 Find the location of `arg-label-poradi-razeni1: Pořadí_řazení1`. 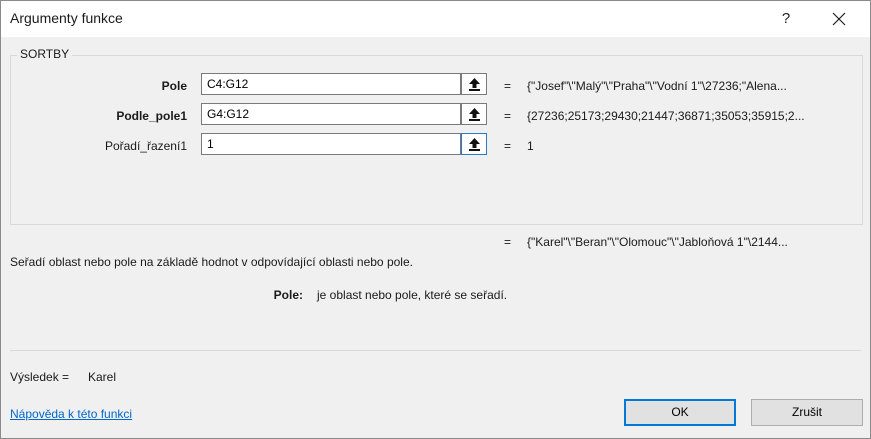

arg-label-poradi-razeni1: Pořadí_řazení1 is located at coordinates (145, 146).